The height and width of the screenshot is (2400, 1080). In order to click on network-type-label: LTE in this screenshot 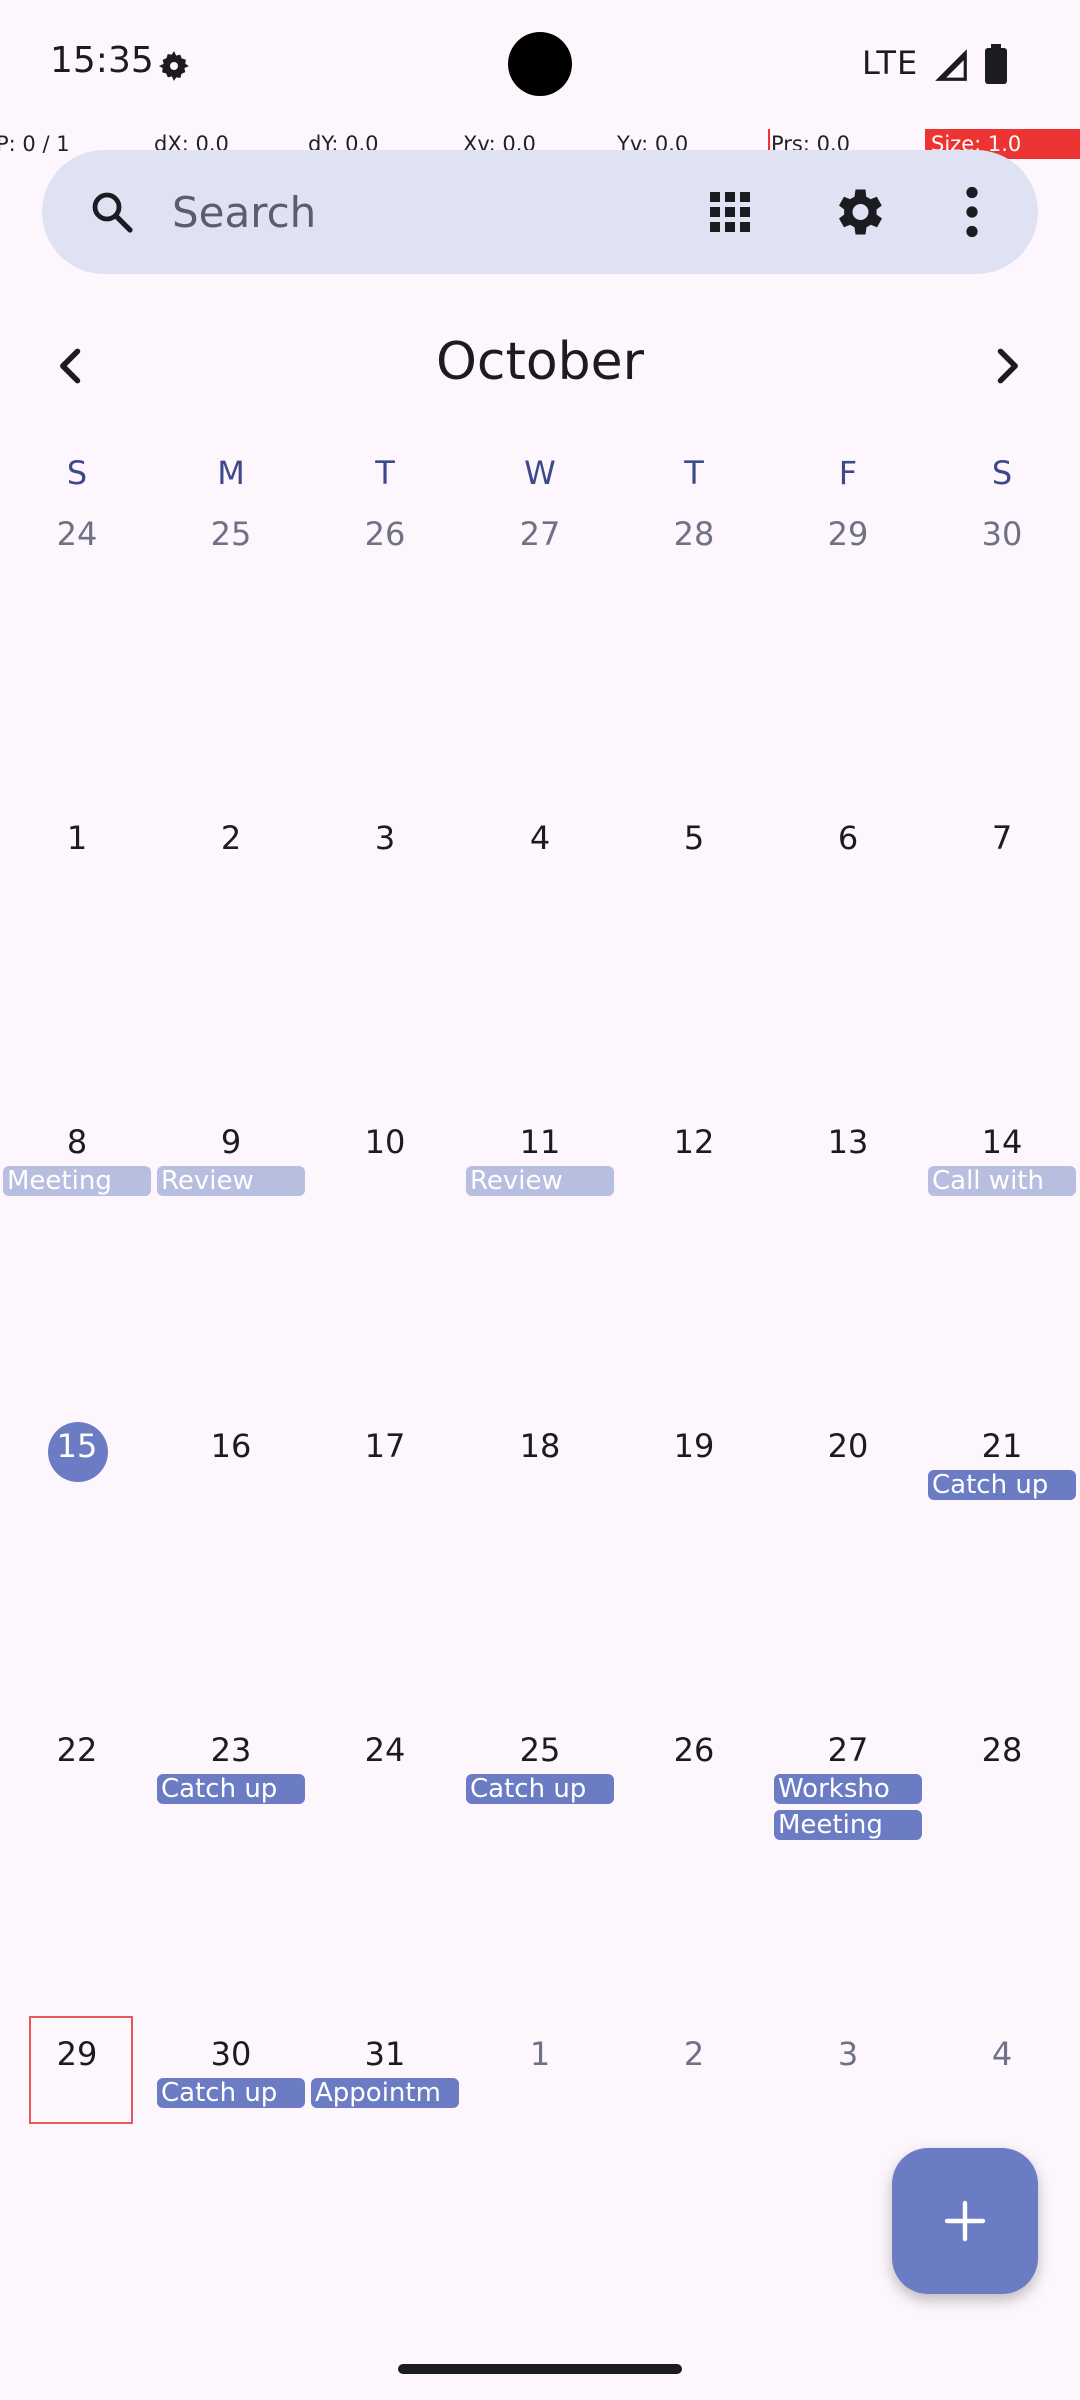, I will do `click(890, 63)`.